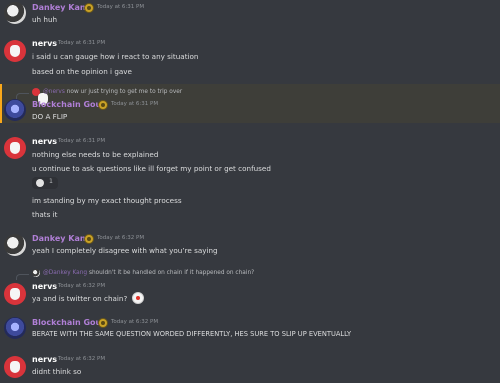 This screenshot has width=500, height=383. Describe the element at coordinates (80, 298) in the screenshot. I see `message-text: ya and is twitter on chain?` at that location.